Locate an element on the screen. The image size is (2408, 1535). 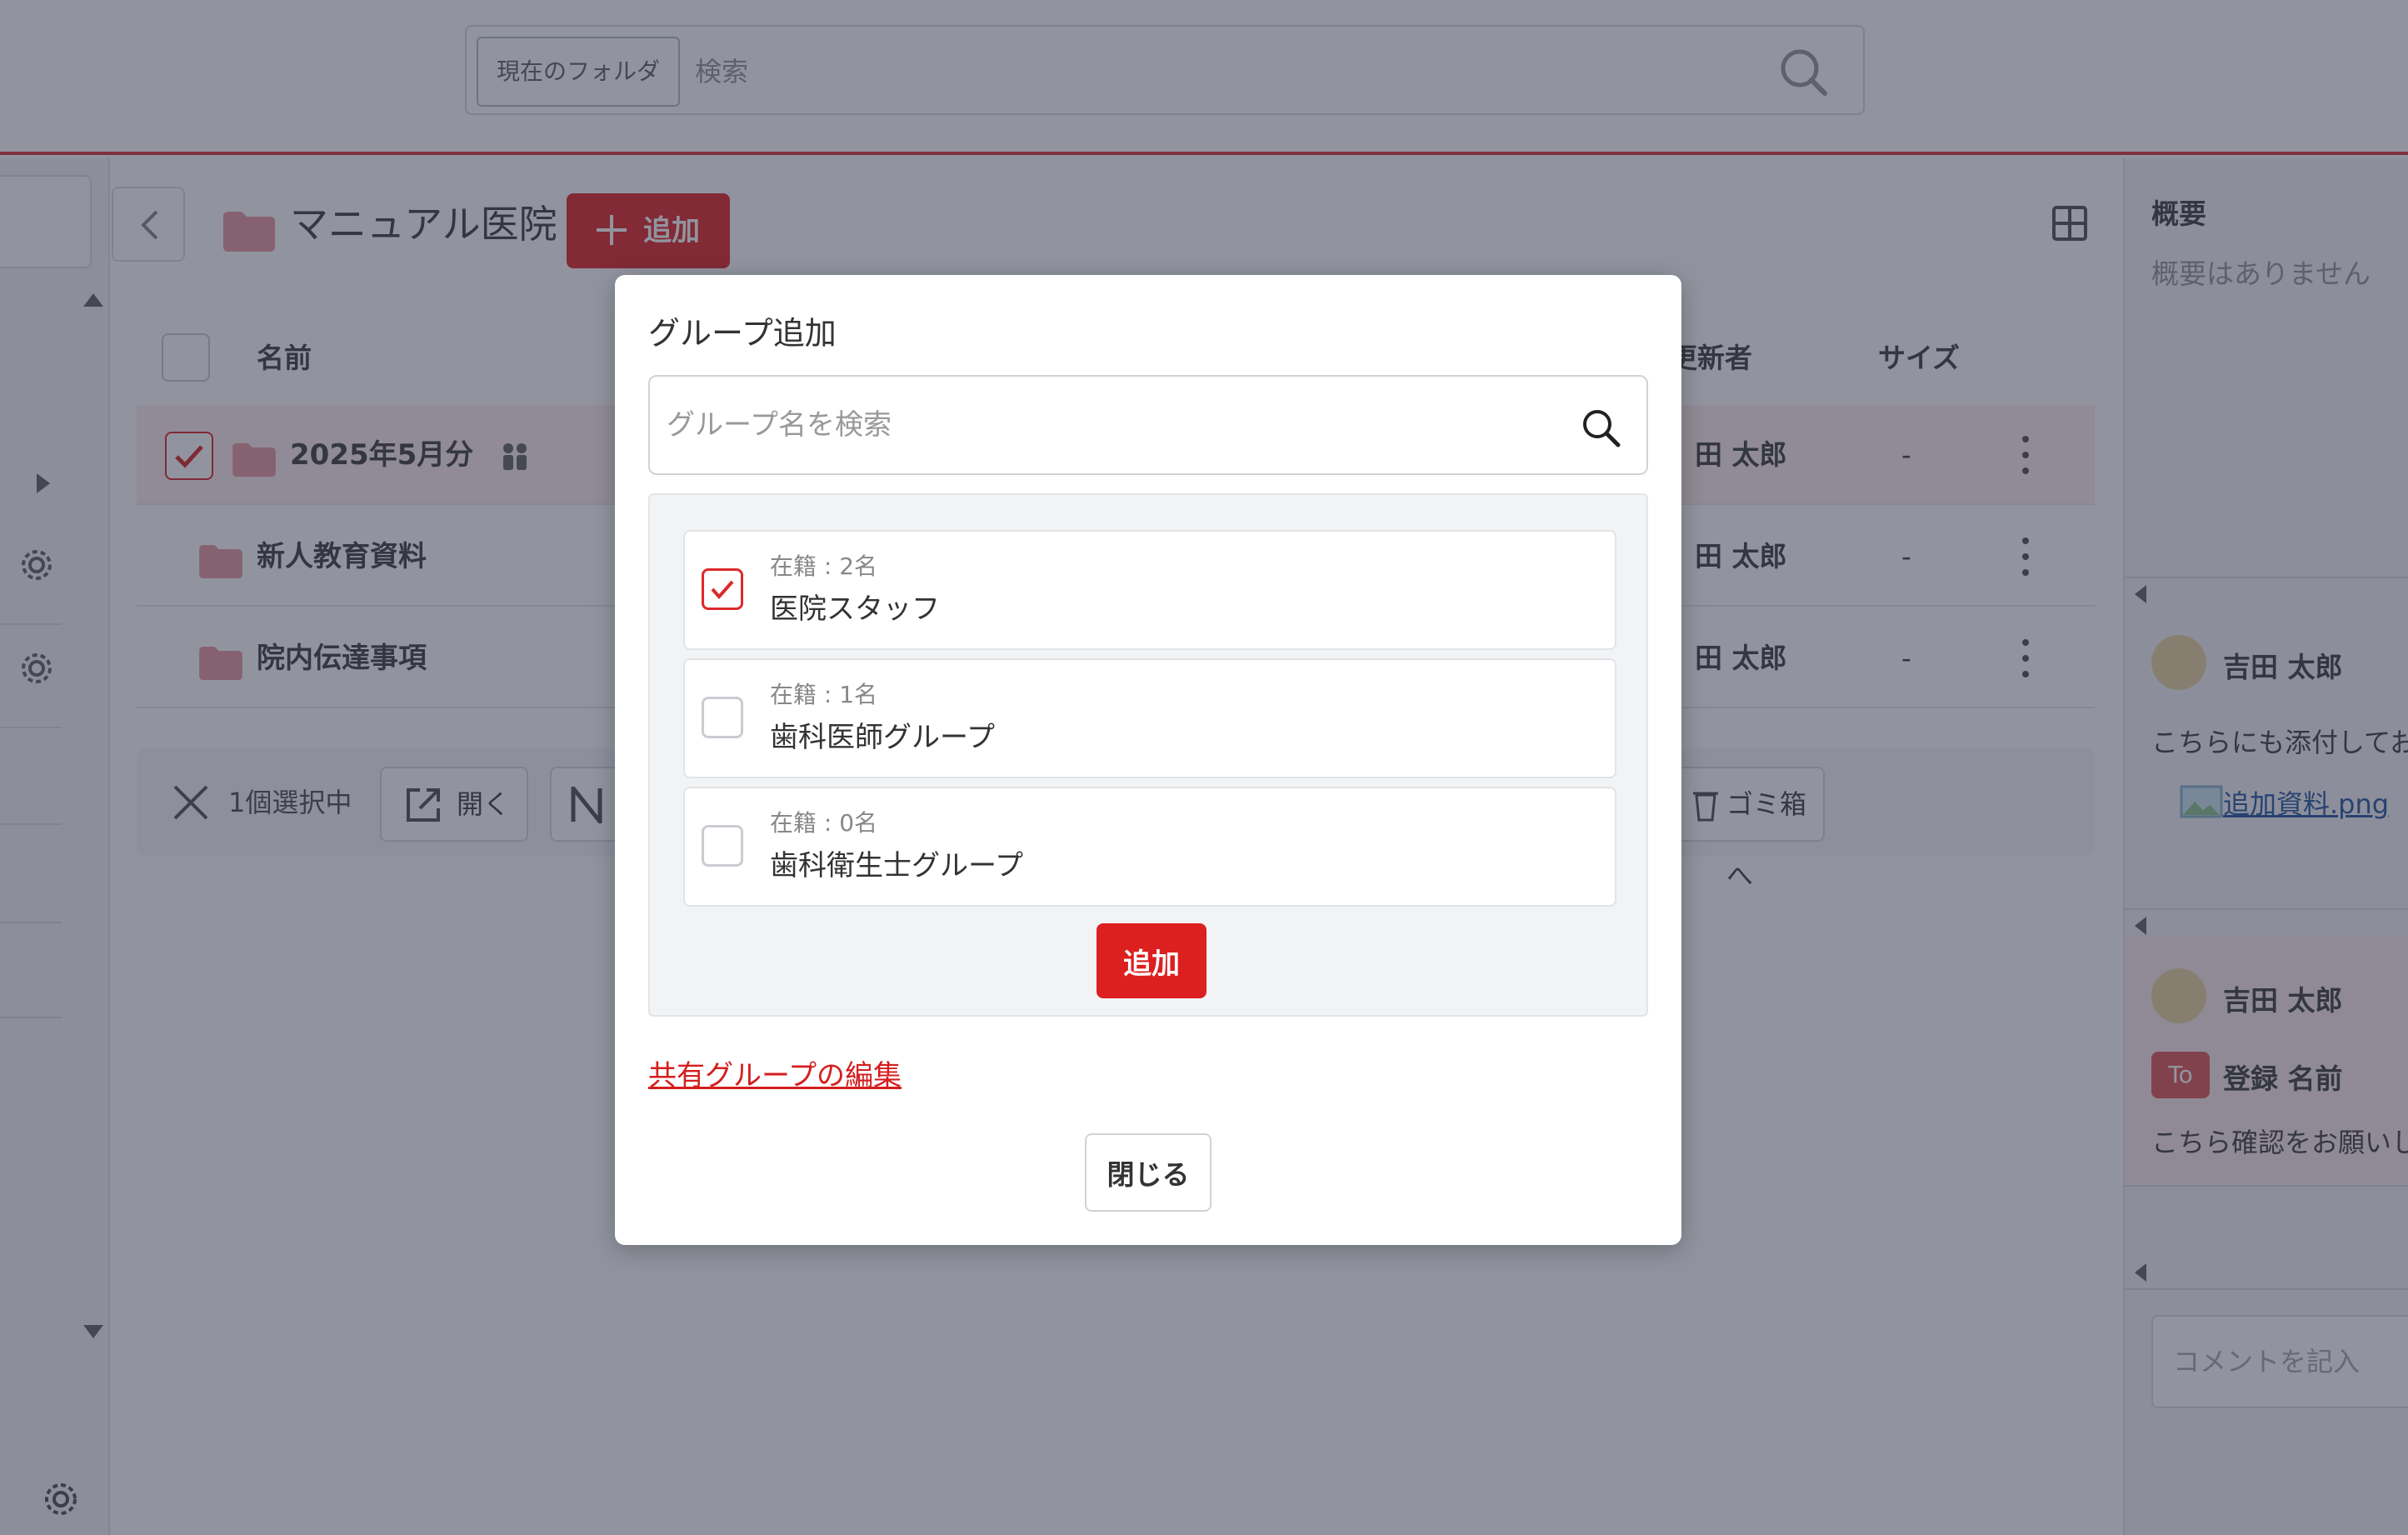
group-member-count: 在籍 : 0名 is located at coordinates (824, 823).